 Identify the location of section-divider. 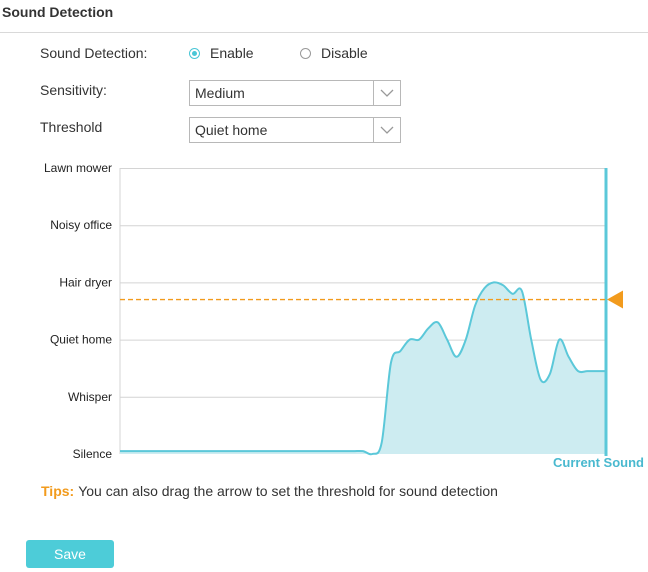
(324, 32).